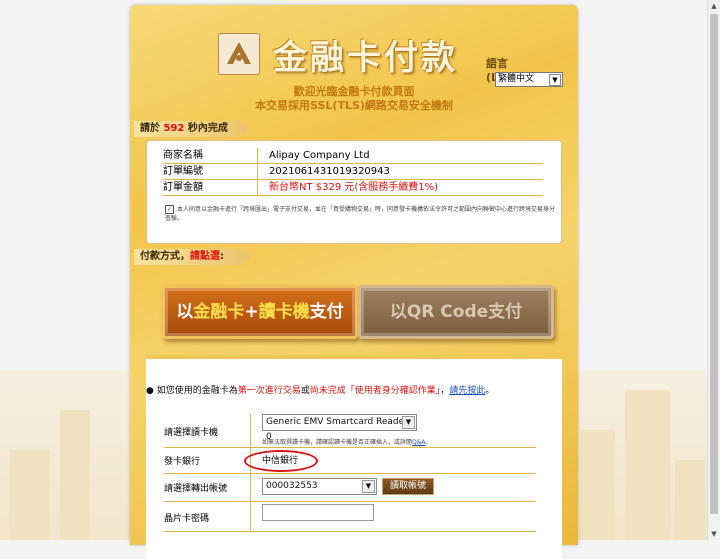 The image size is (720, 559). Describe the element at coordinates (183, 187) in the screenshot. I see `order-amount-label: 訂單金額` at that location.